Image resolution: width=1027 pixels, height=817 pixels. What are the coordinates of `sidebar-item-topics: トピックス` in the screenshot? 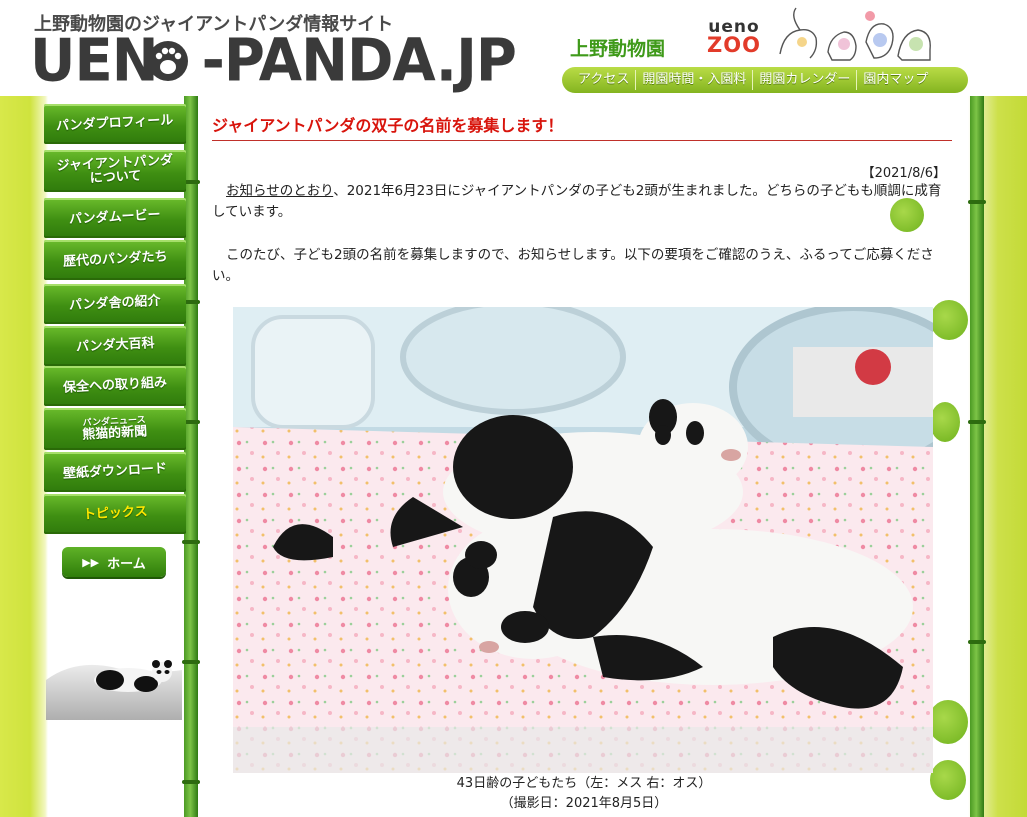 It's located at (115, 514).